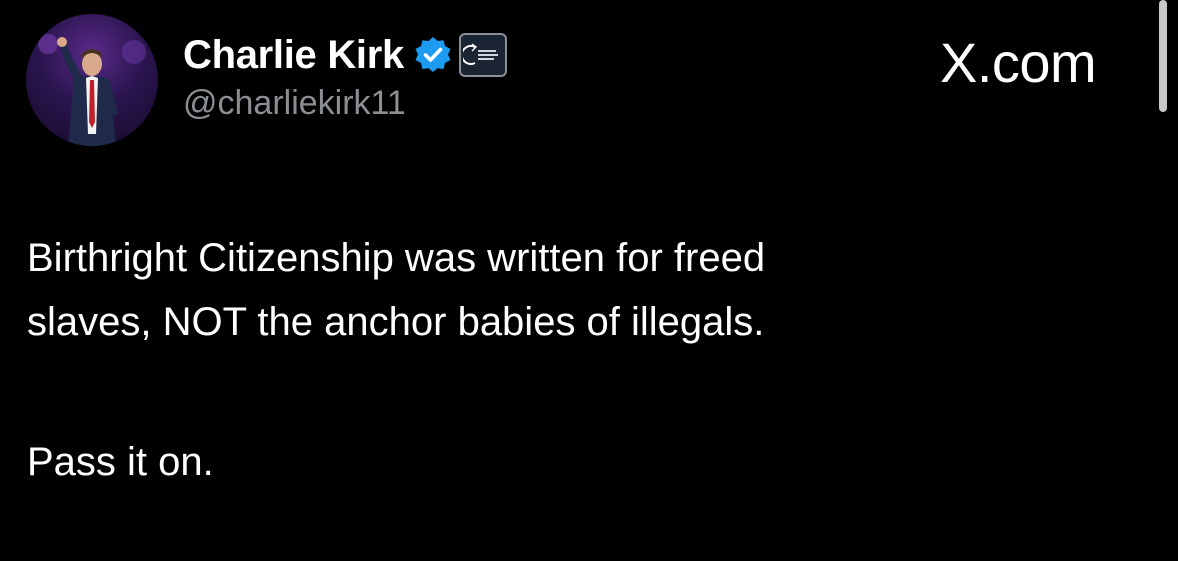 This screenshot has width=1178, height=561. What do you see at coordinates (294, 103) in the screenshot?
I see `author-handle: @charliekirk11` at bounding box center [294, 103].